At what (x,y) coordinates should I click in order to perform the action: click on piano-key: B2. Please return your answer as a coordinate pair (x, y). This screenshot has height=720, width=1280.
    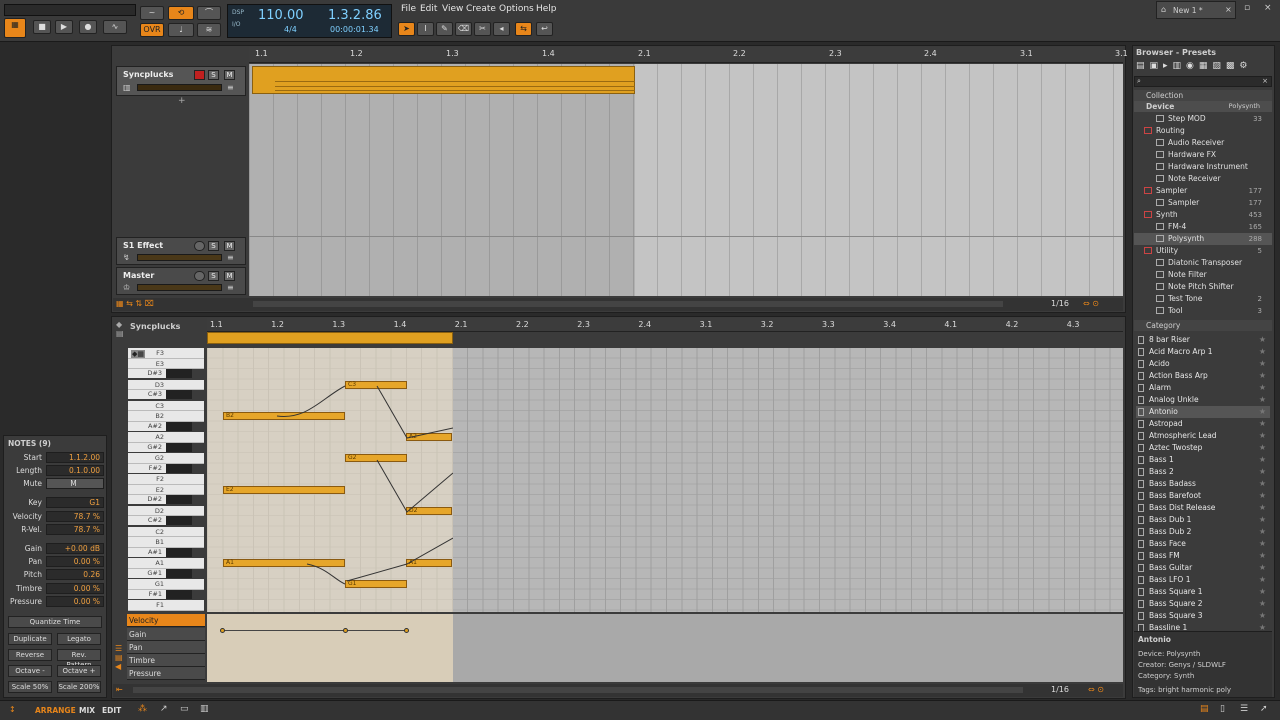
    Looking at the image, I should click on (166, 416).